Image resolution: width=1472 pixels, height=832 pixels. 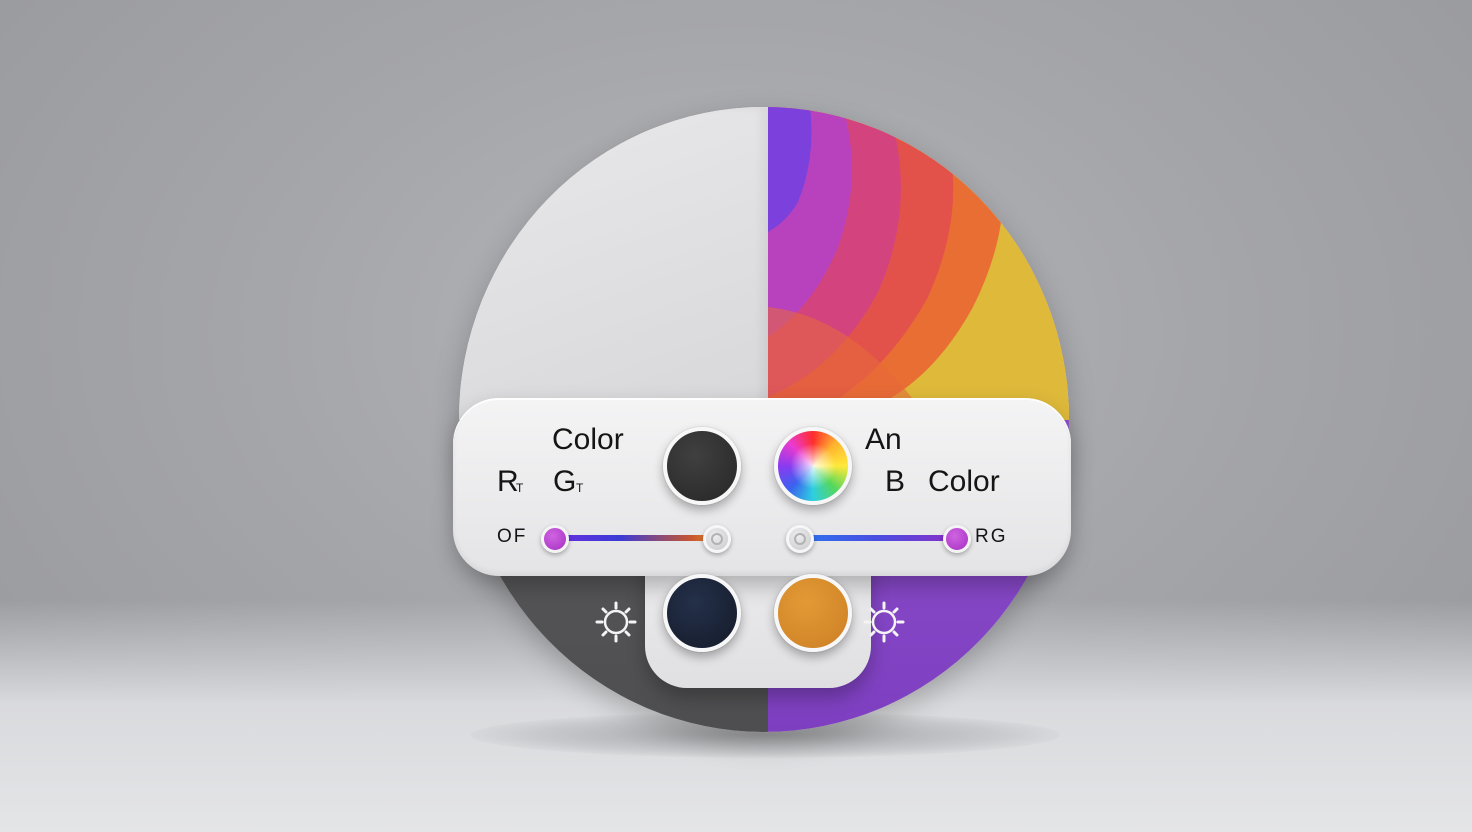 I want to click on swatch-spectrum, so click(x=813, y=466).